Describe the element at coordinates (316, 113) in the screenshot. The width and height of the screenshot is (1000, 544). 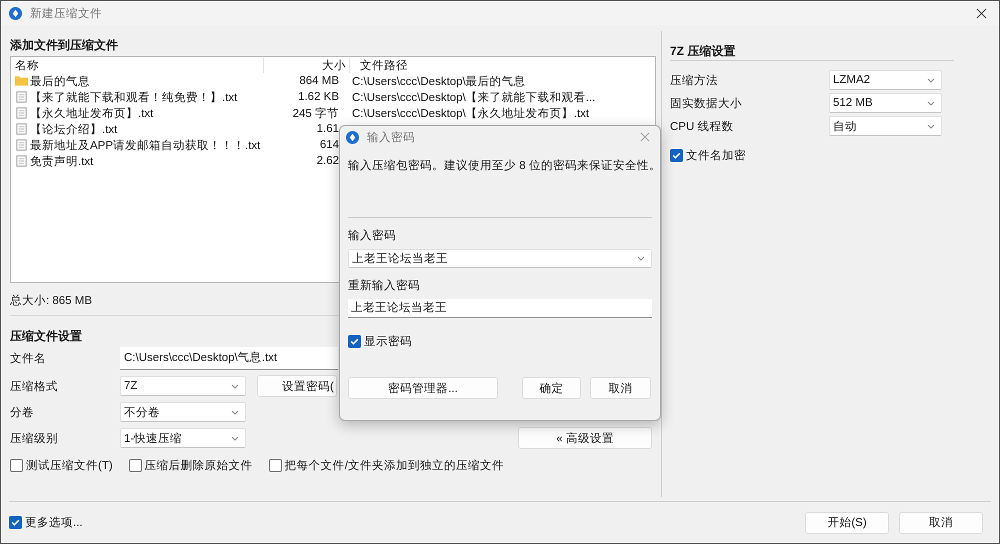
I see `file-size: 245 字节` at that location.